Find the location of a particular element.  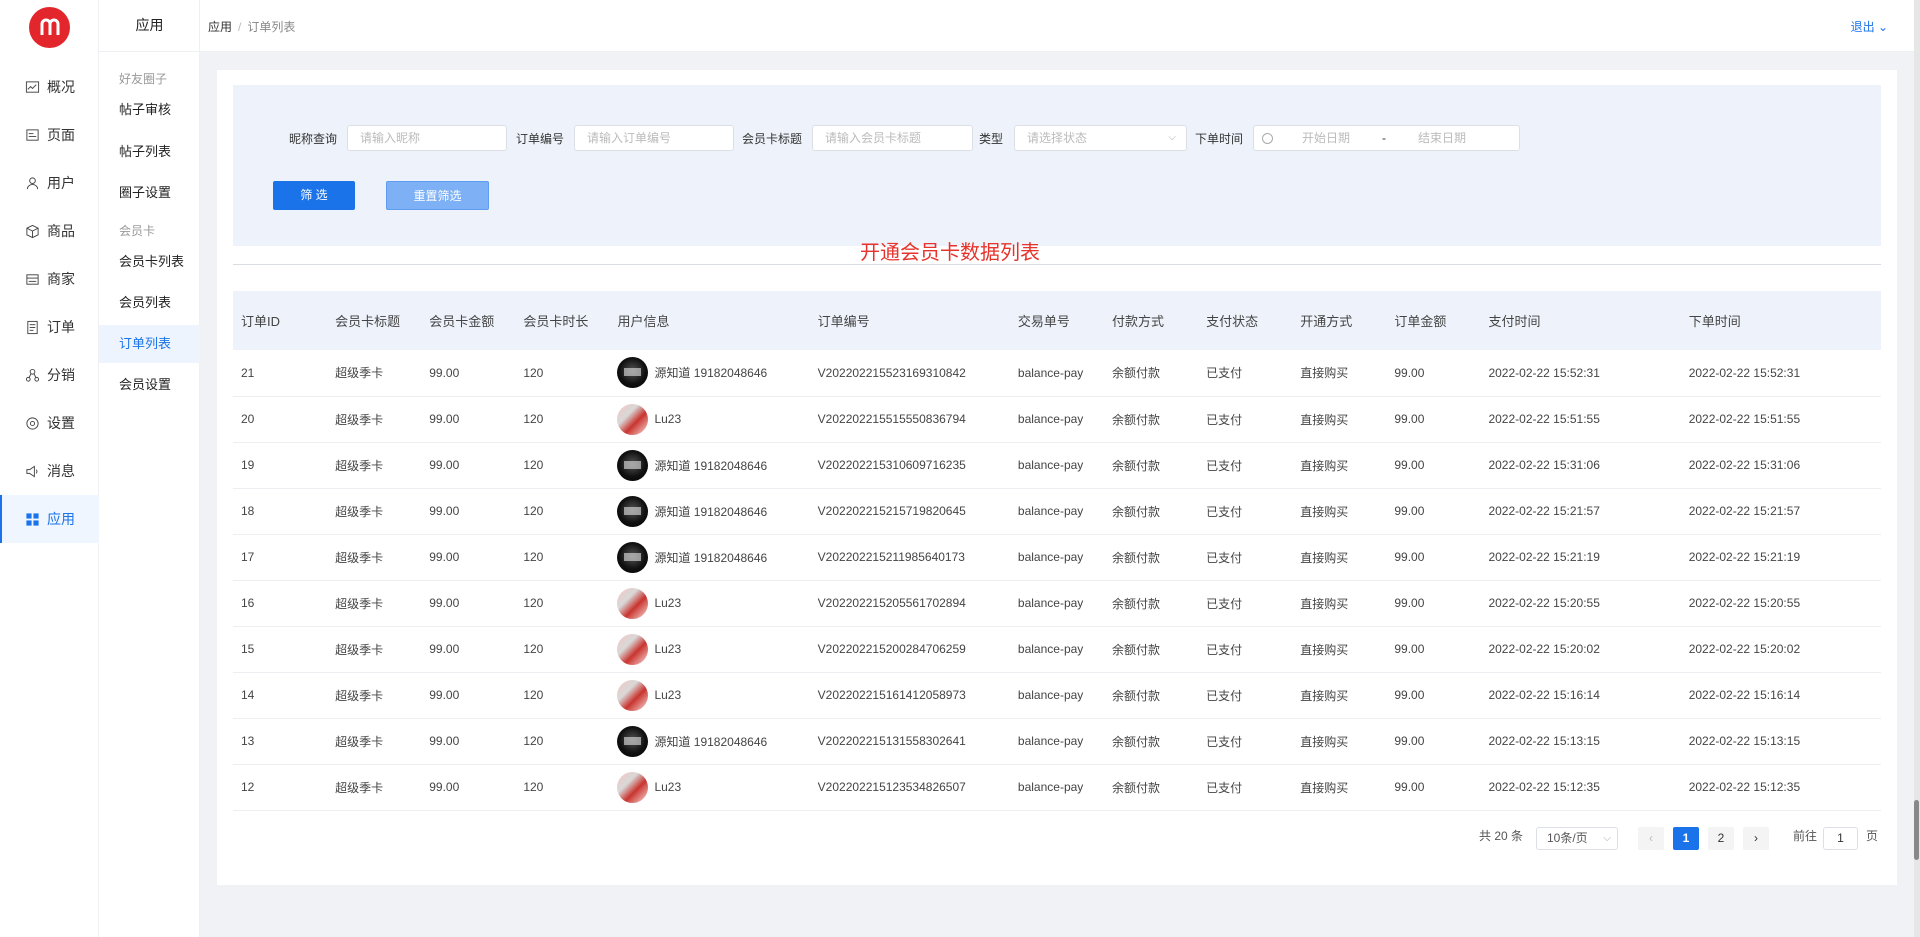

subnav-item-post-list: 帖子列表 is located at coordinates (149, 152).